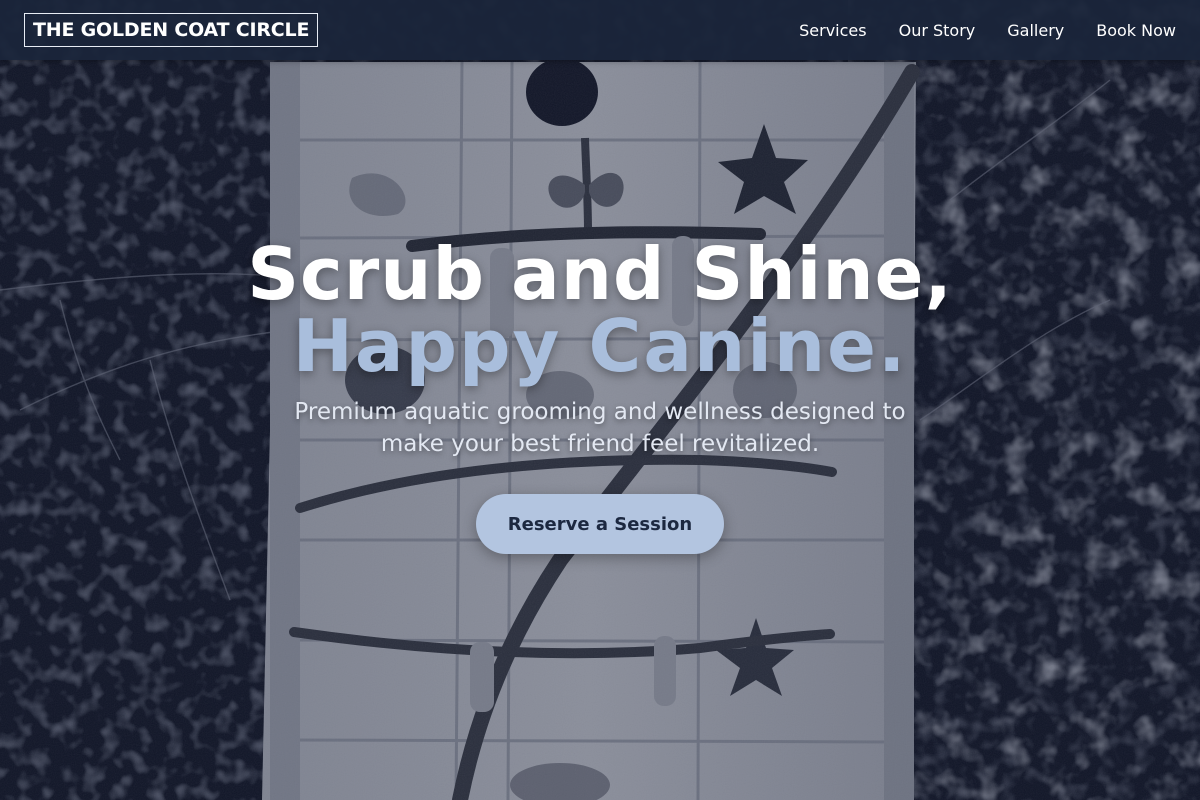  What do you see at coordinates (600, 274) in the screenshot?
I see `hero-headline-line1: Scrub and Shine,` at bounding box center [600, 274].